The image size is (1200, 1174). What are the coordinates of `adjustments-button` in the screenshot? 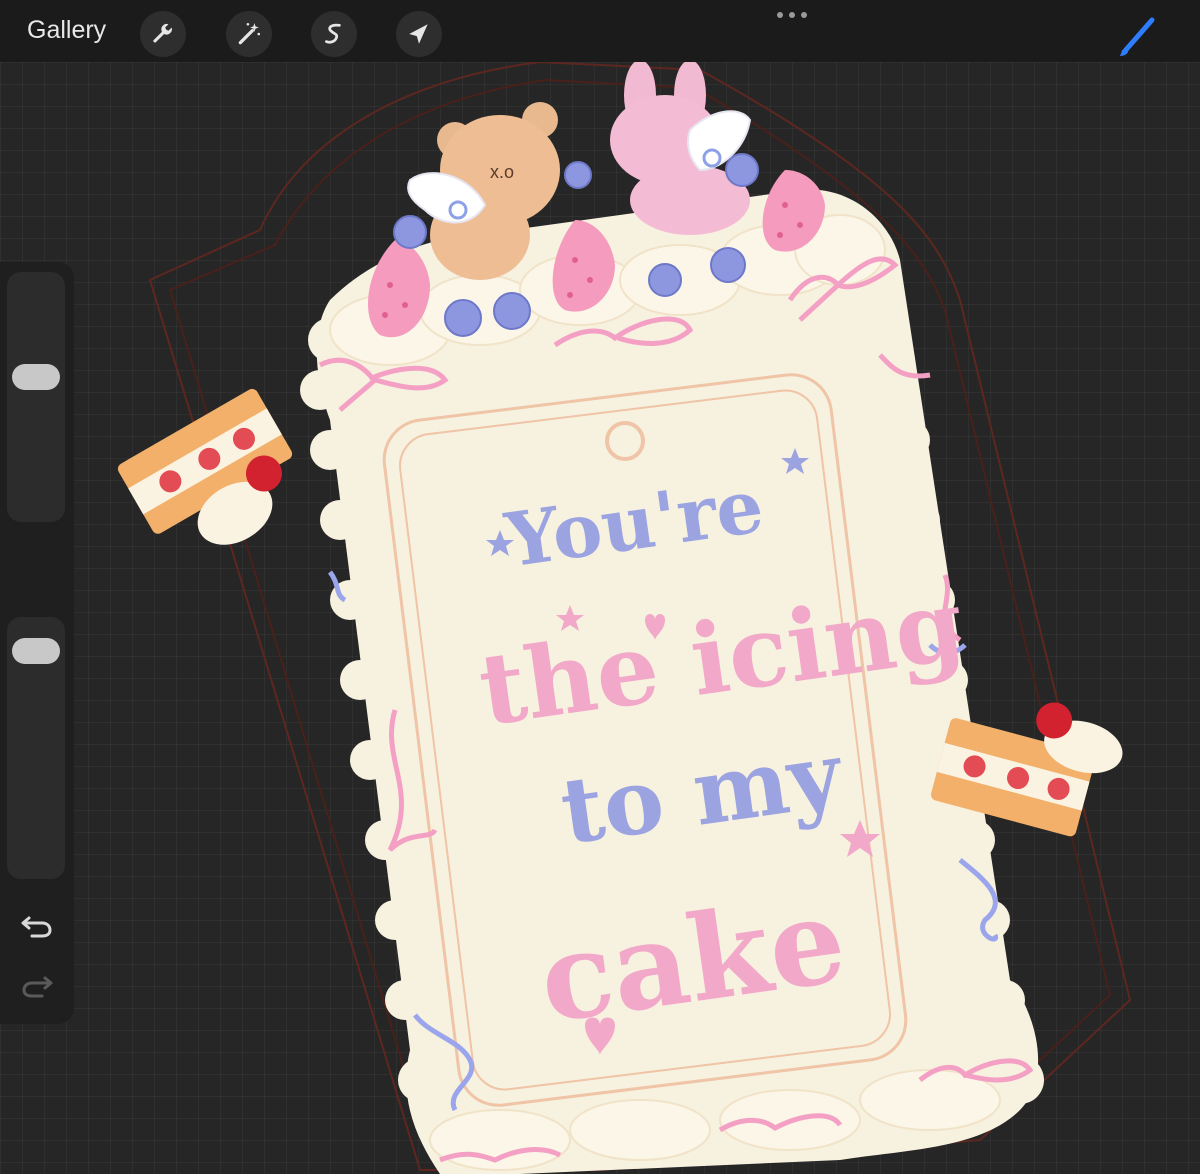 It's located at (249, 34).